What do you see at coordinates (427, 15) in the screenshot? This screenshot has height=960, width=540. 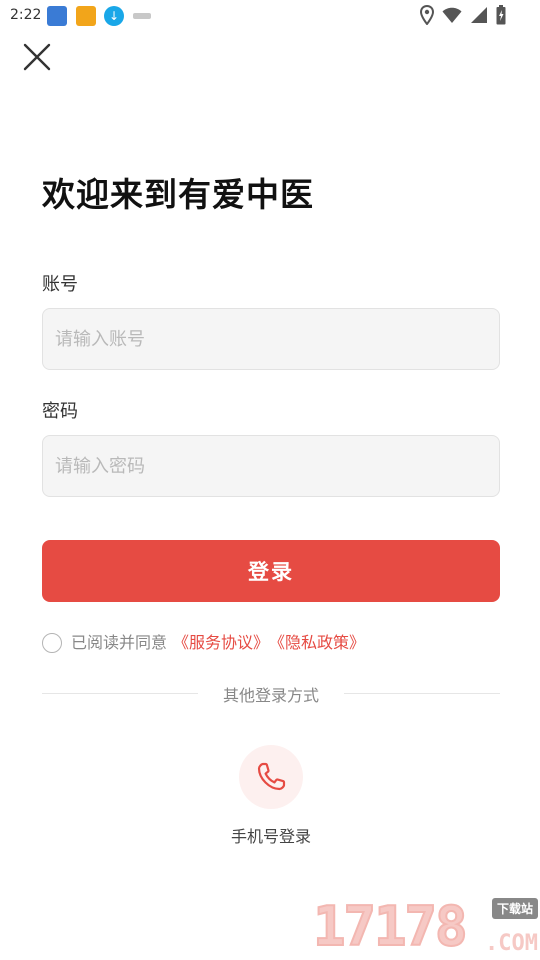 I see `location-icon` at bounding box center [427, 15].